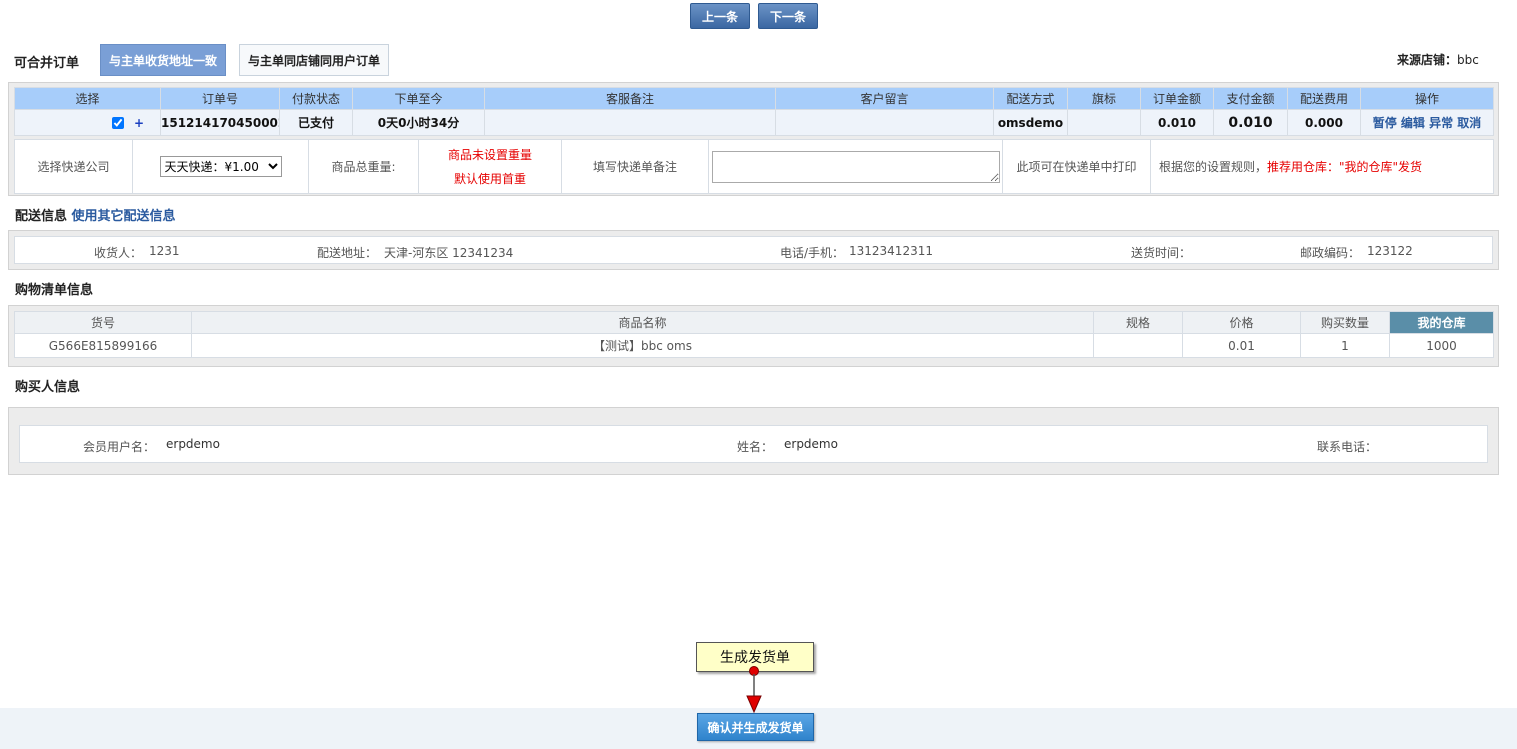 This screenshot has height=749, width=1517. What do you see at coordinates (117, 123) in the screenshot?
I see `order-checkbox` at bounding box center [117, 123].